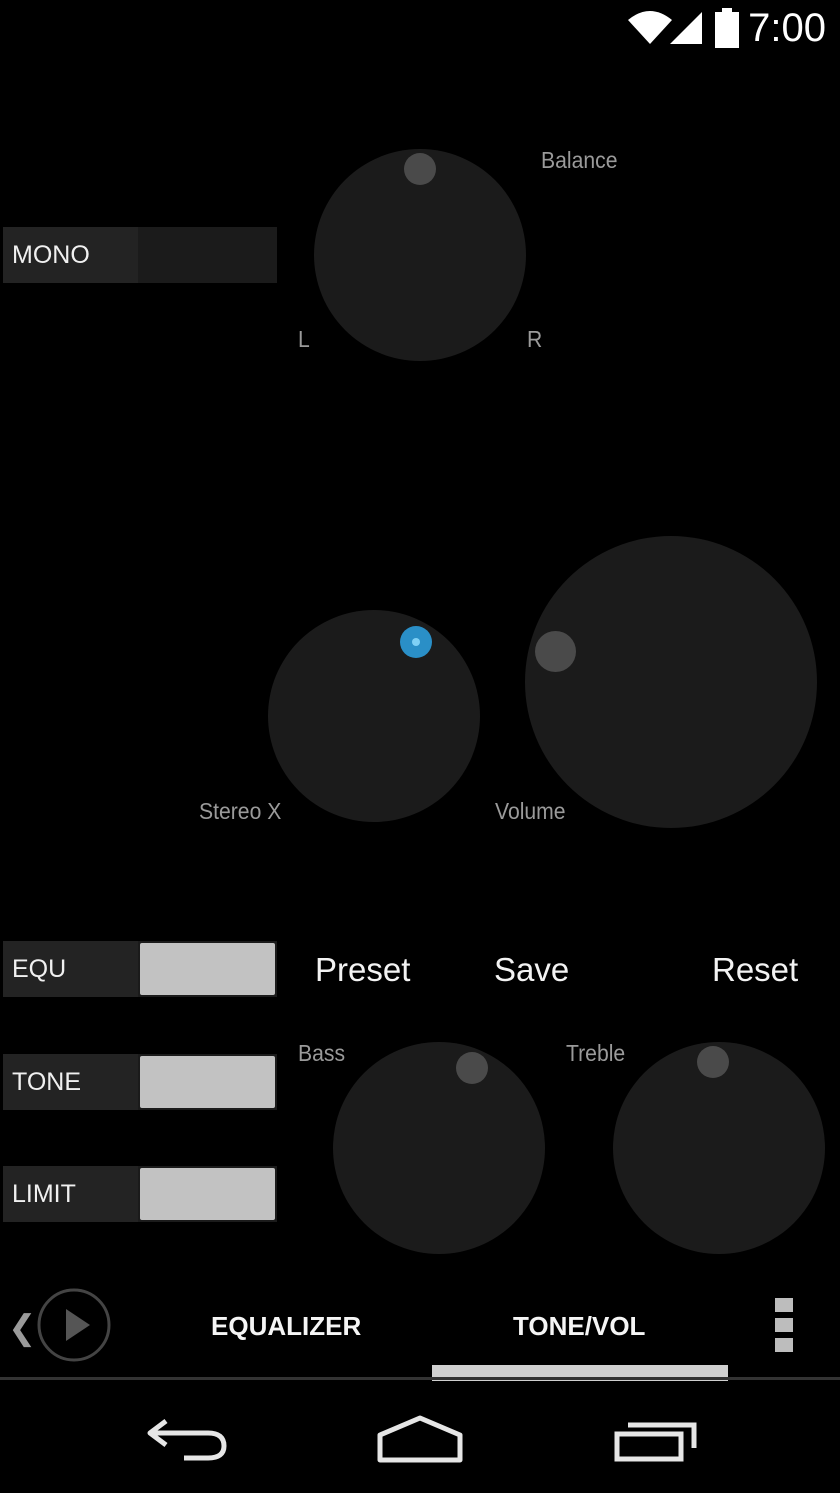  I want to click on balance-right-label: R, so click(535, 339).